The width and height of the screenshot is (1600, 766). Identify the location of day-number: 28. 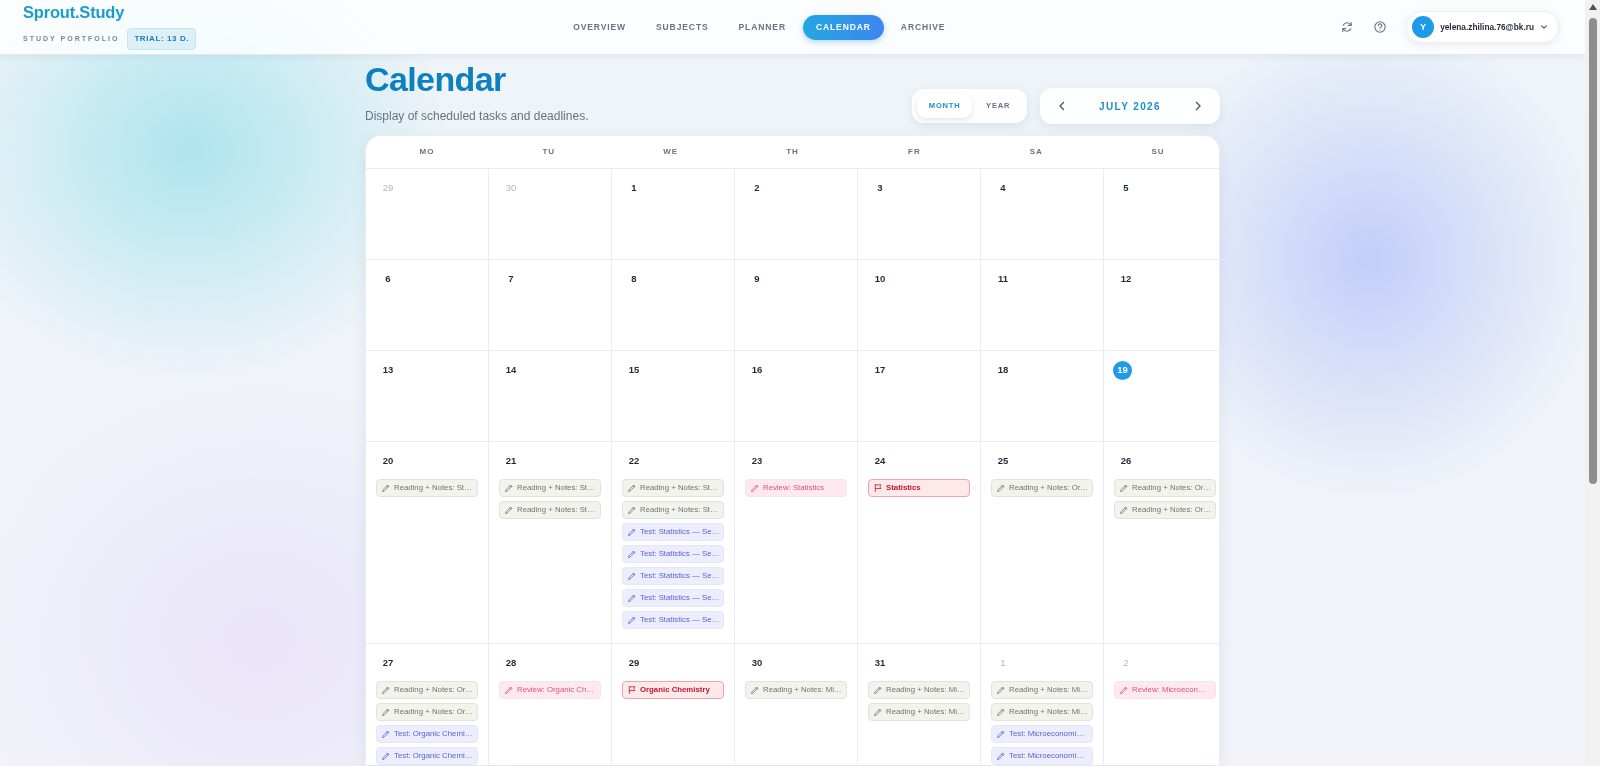
(511, 662).